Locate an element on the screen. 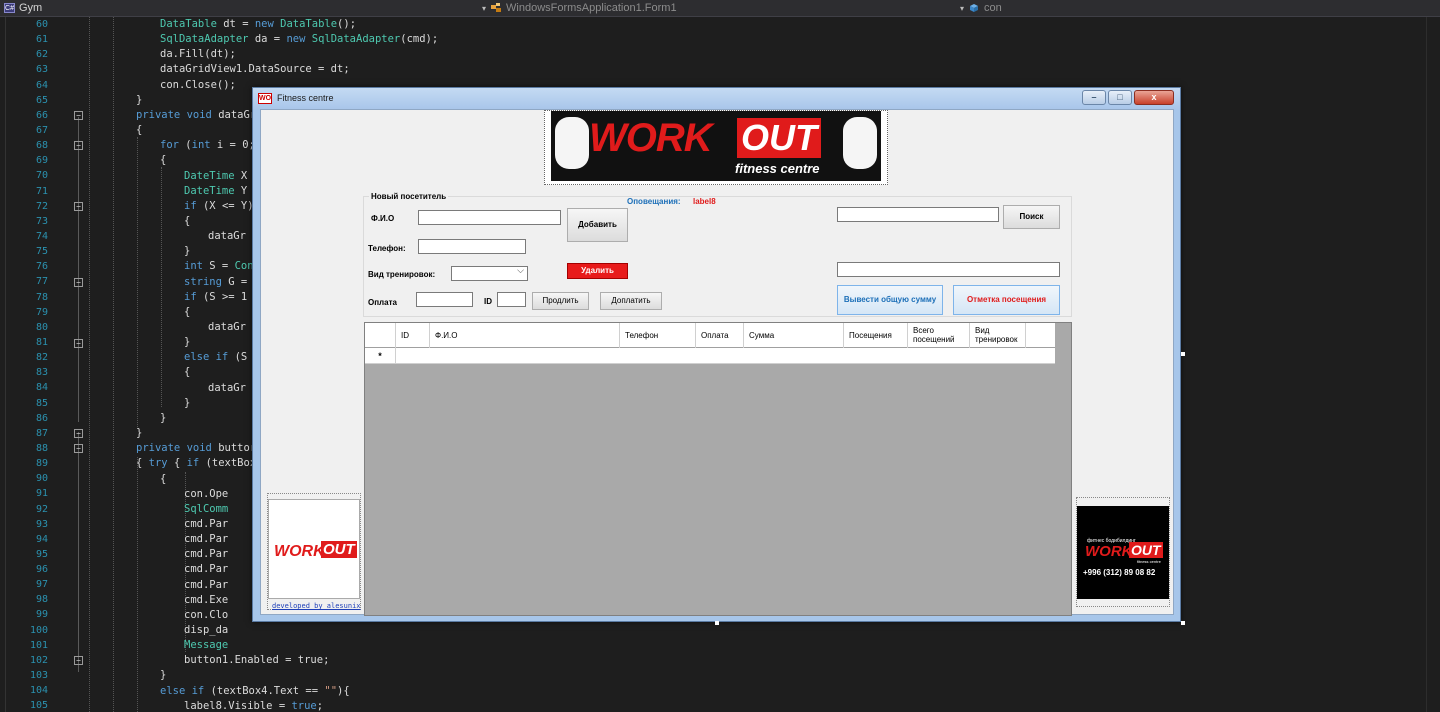 The image size is (1440, 712). code-line: if (X <= Y) is located at coordinates (219, 206).